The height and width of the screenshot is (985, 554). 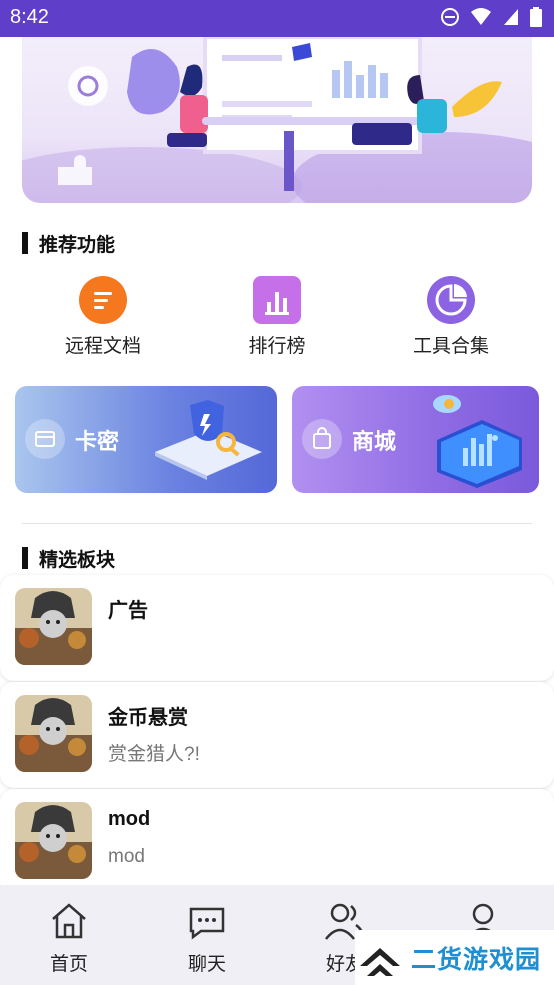 I want to click on watermark: 二货游戏园, so click(x=454, y=957).